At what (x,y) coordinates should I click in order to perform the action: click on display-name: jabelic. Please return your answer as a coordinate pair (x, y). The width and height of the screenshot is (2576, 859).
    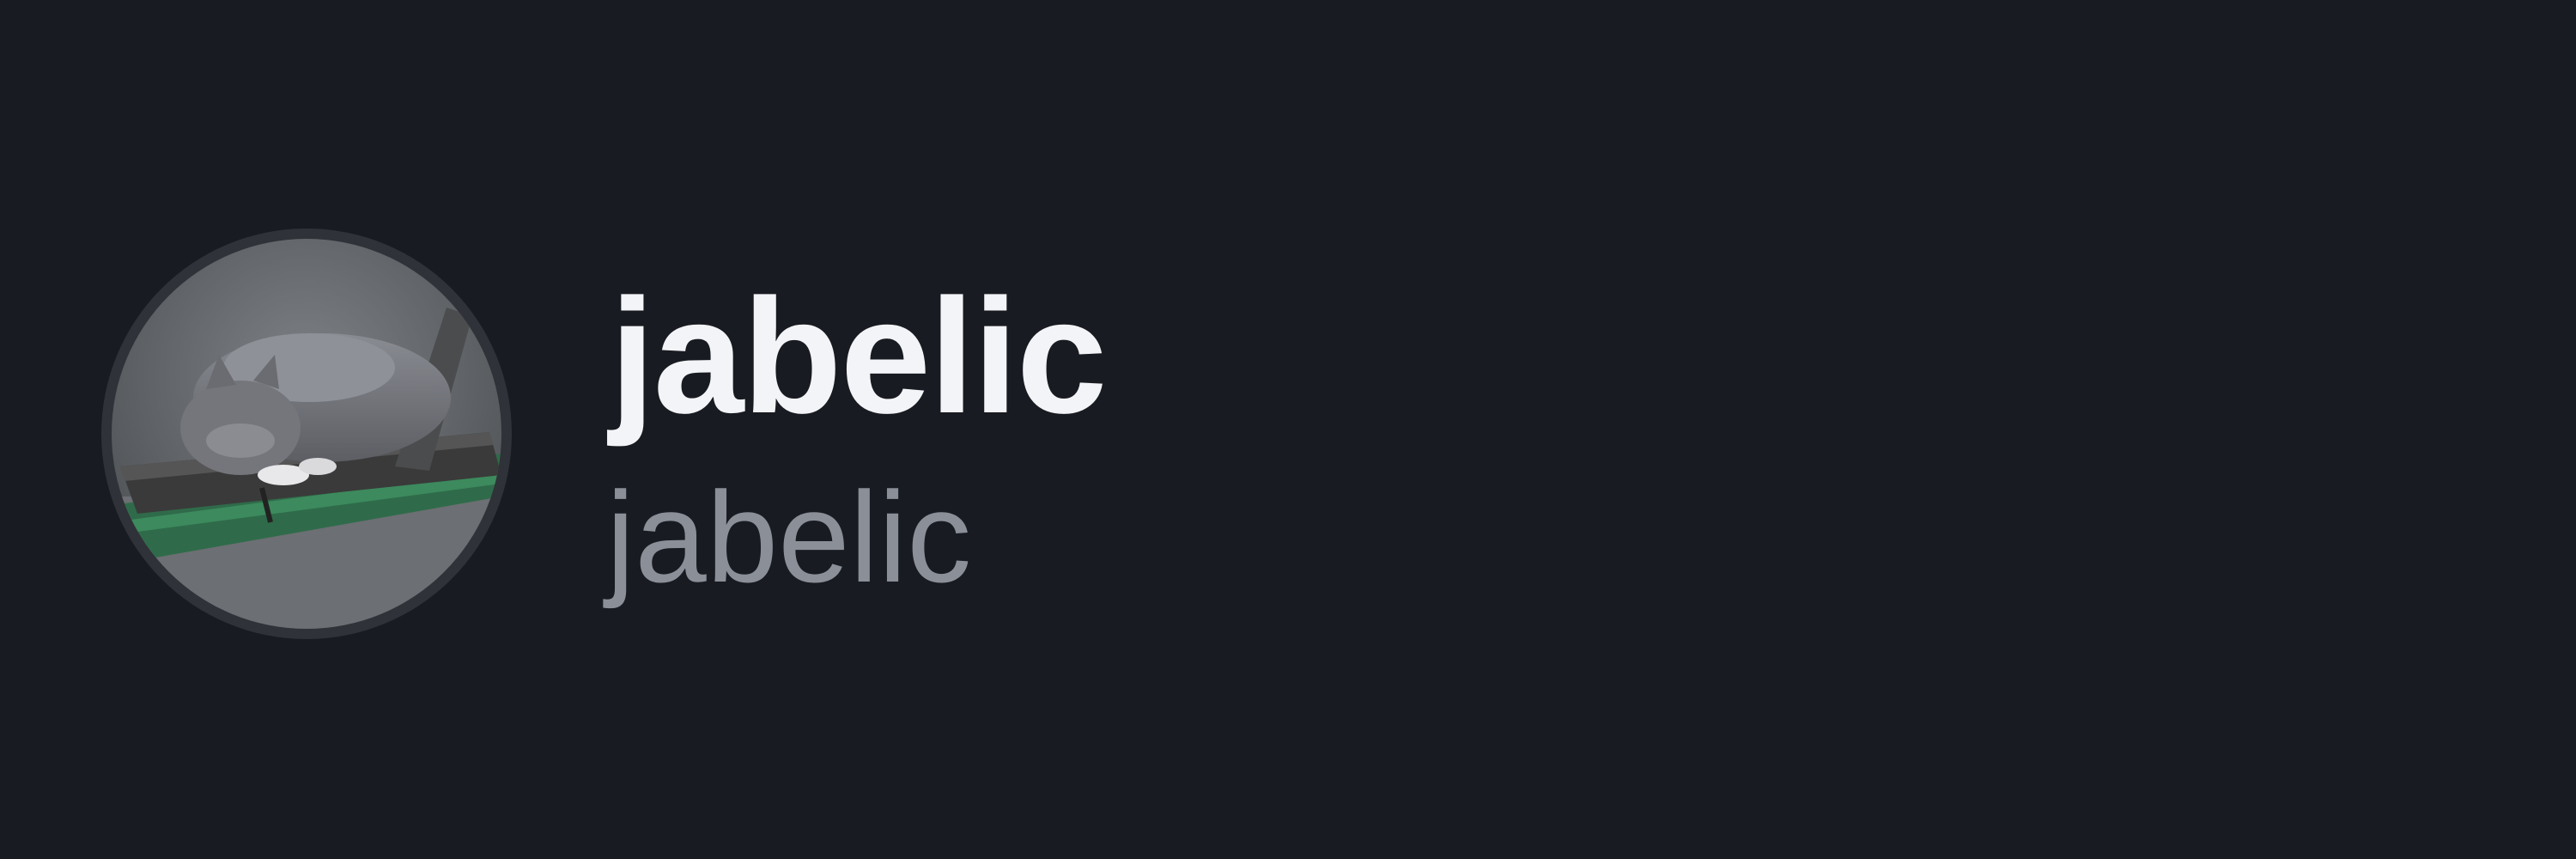
    Looking at the image, I should click on (858, 356).